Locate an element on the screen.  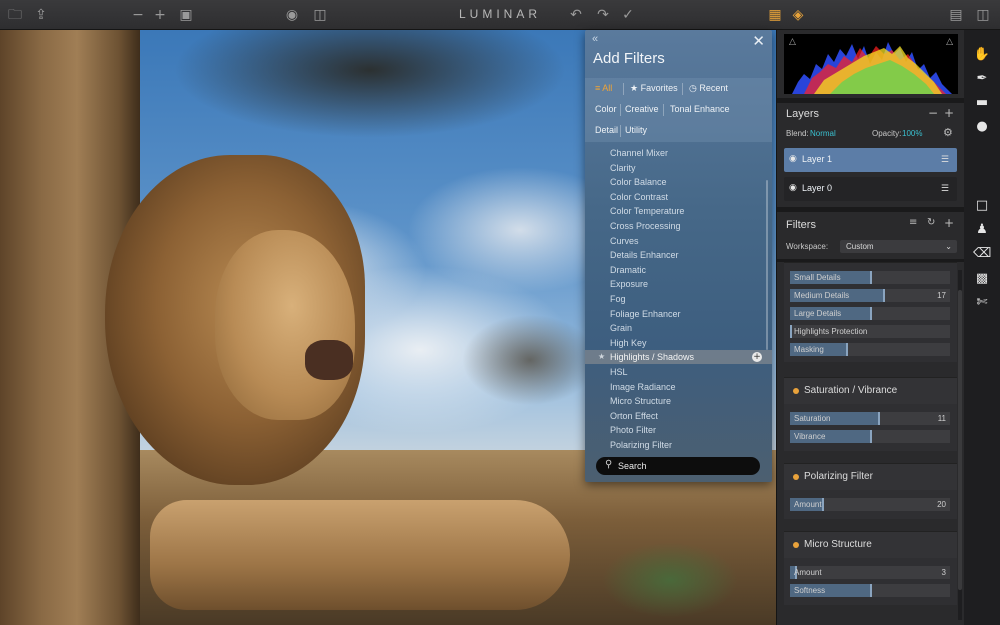
collapse-icon: « is located at coordinates (595, 39).